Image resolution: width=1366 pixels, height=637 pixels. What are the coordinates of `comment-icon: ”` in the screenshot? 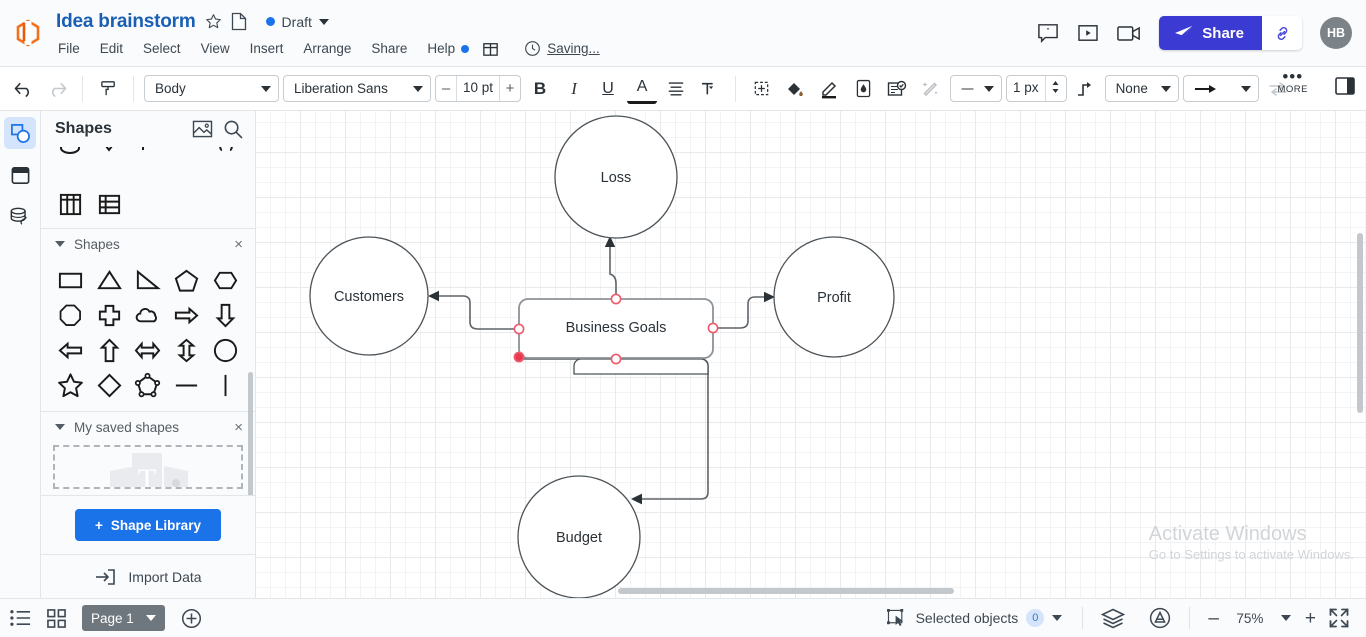 It's located at (1048, 33).